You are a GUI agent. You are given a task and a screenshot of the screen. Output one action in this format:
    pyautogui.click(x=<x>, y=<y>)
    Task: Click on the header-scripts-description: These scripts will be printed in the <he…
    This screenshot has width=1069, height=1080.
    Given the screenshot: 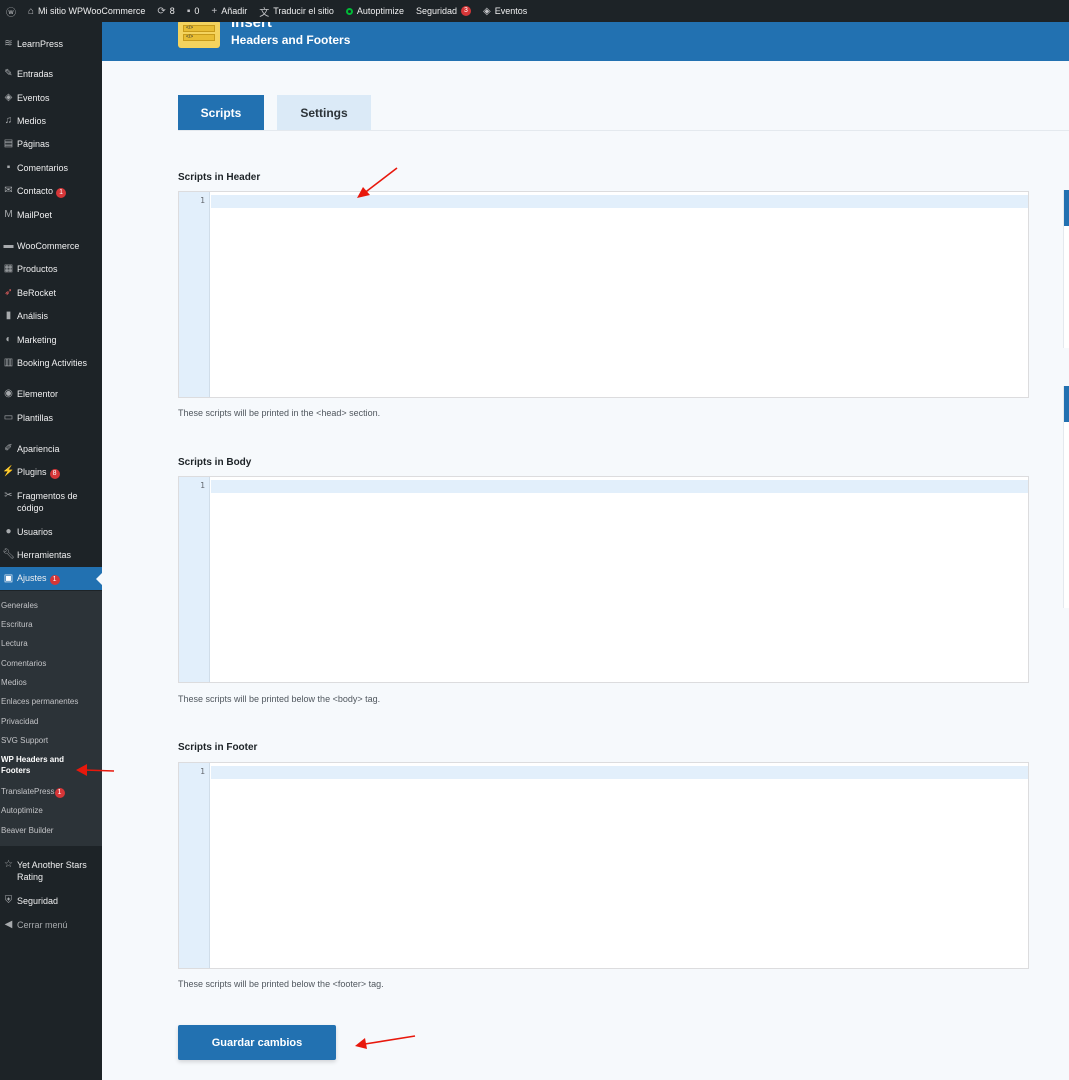 What is the action you would take?
    pyautogui.click(x=279, y=413)
    